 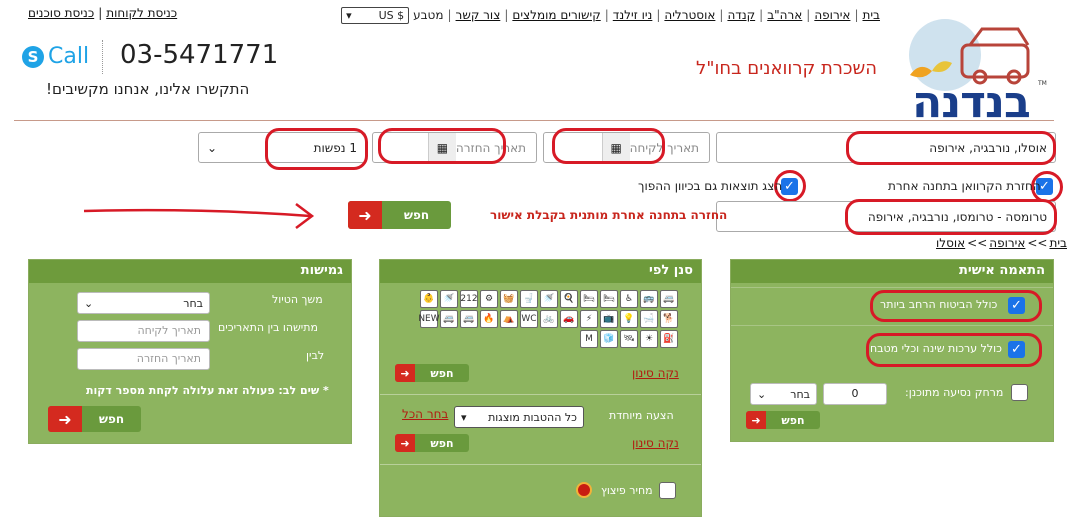 What do you see at coordinates (786, 68) in the screenshot?
I see `page-title: השכרת קרוואנים בחו"ל` at bounding box center [786, 68].